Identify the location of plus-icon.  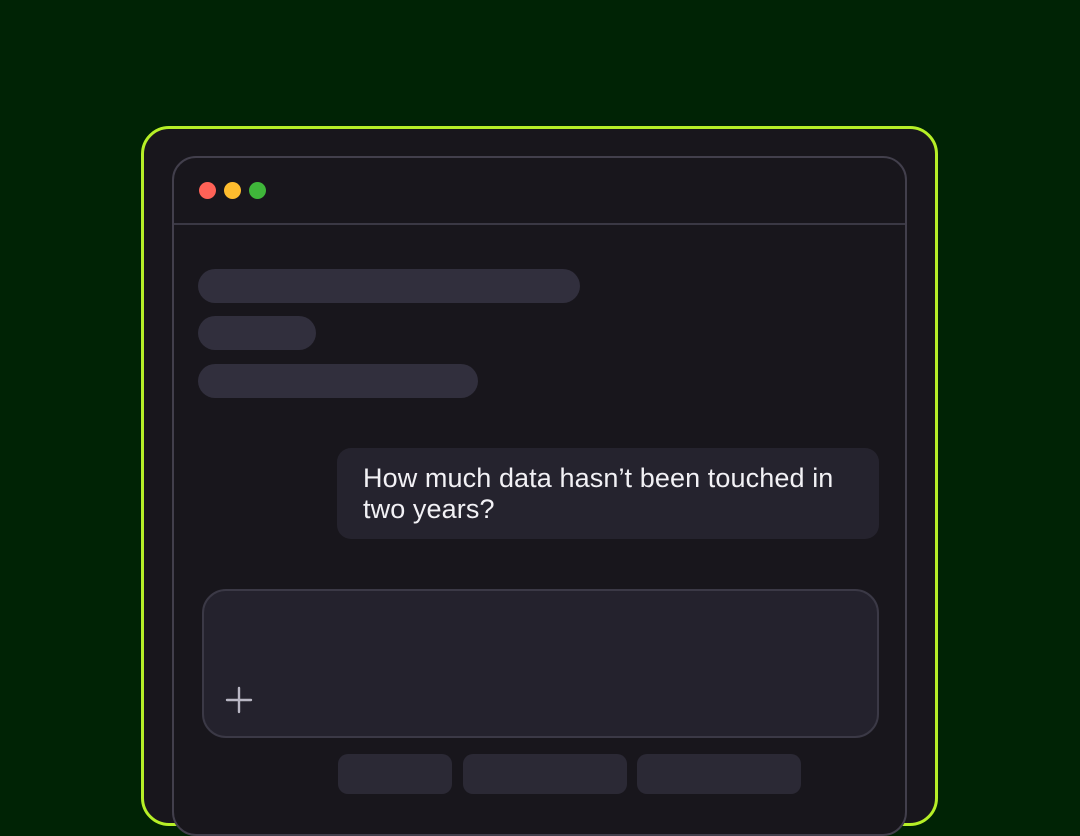
(239, 700).